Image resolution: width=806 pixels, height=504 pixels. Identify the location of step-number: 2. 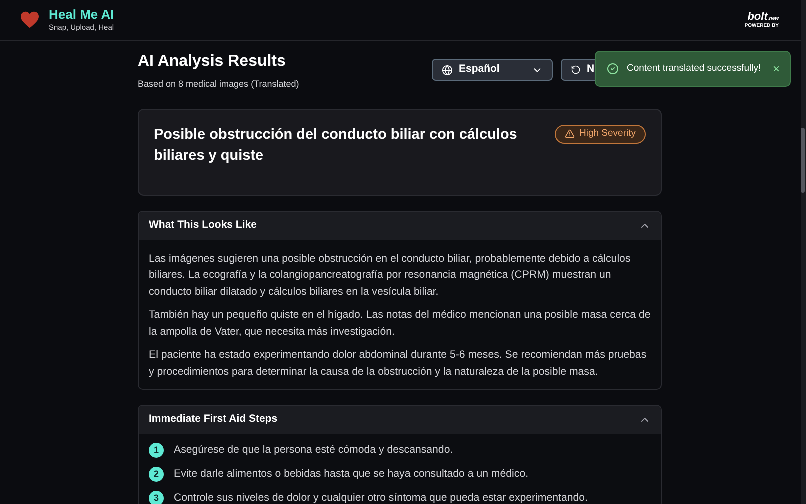
(156, 474).